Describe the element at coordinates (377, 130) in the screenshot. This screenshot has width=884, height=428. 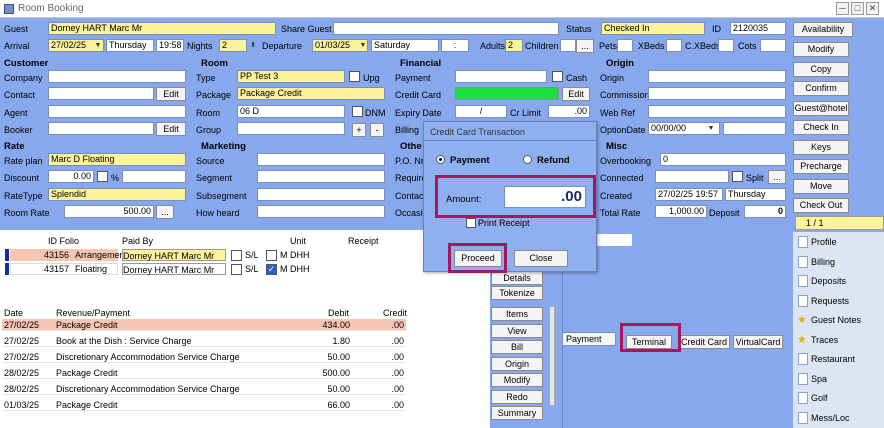
I see `group-remove-button: -` at that location.